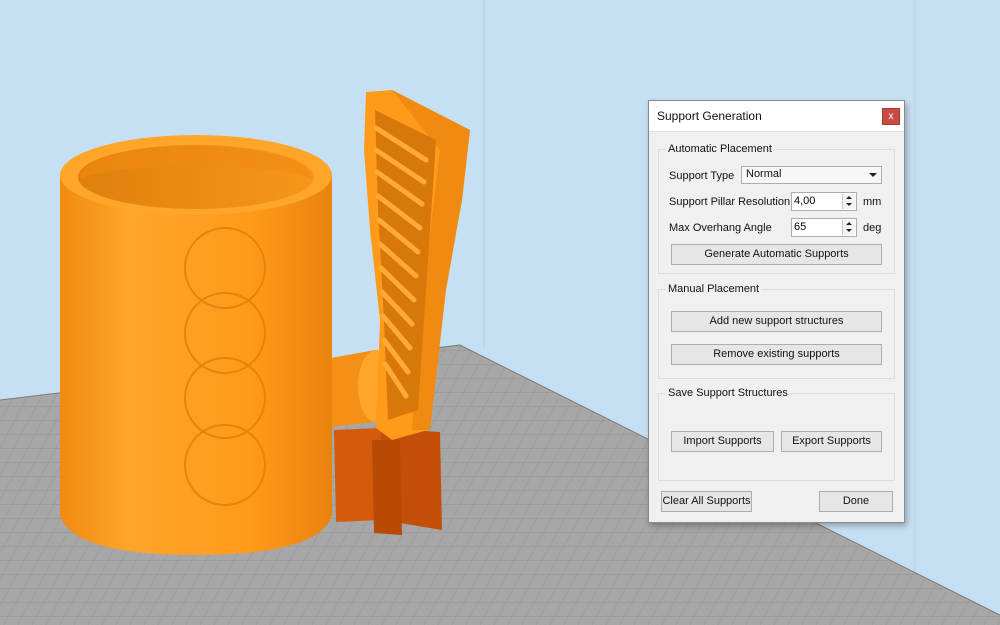  What do you see at coordinates (714, 289) in the screenshot?
I see `manual-placement-title: Manual Placement` at bounding box center [714, 289].